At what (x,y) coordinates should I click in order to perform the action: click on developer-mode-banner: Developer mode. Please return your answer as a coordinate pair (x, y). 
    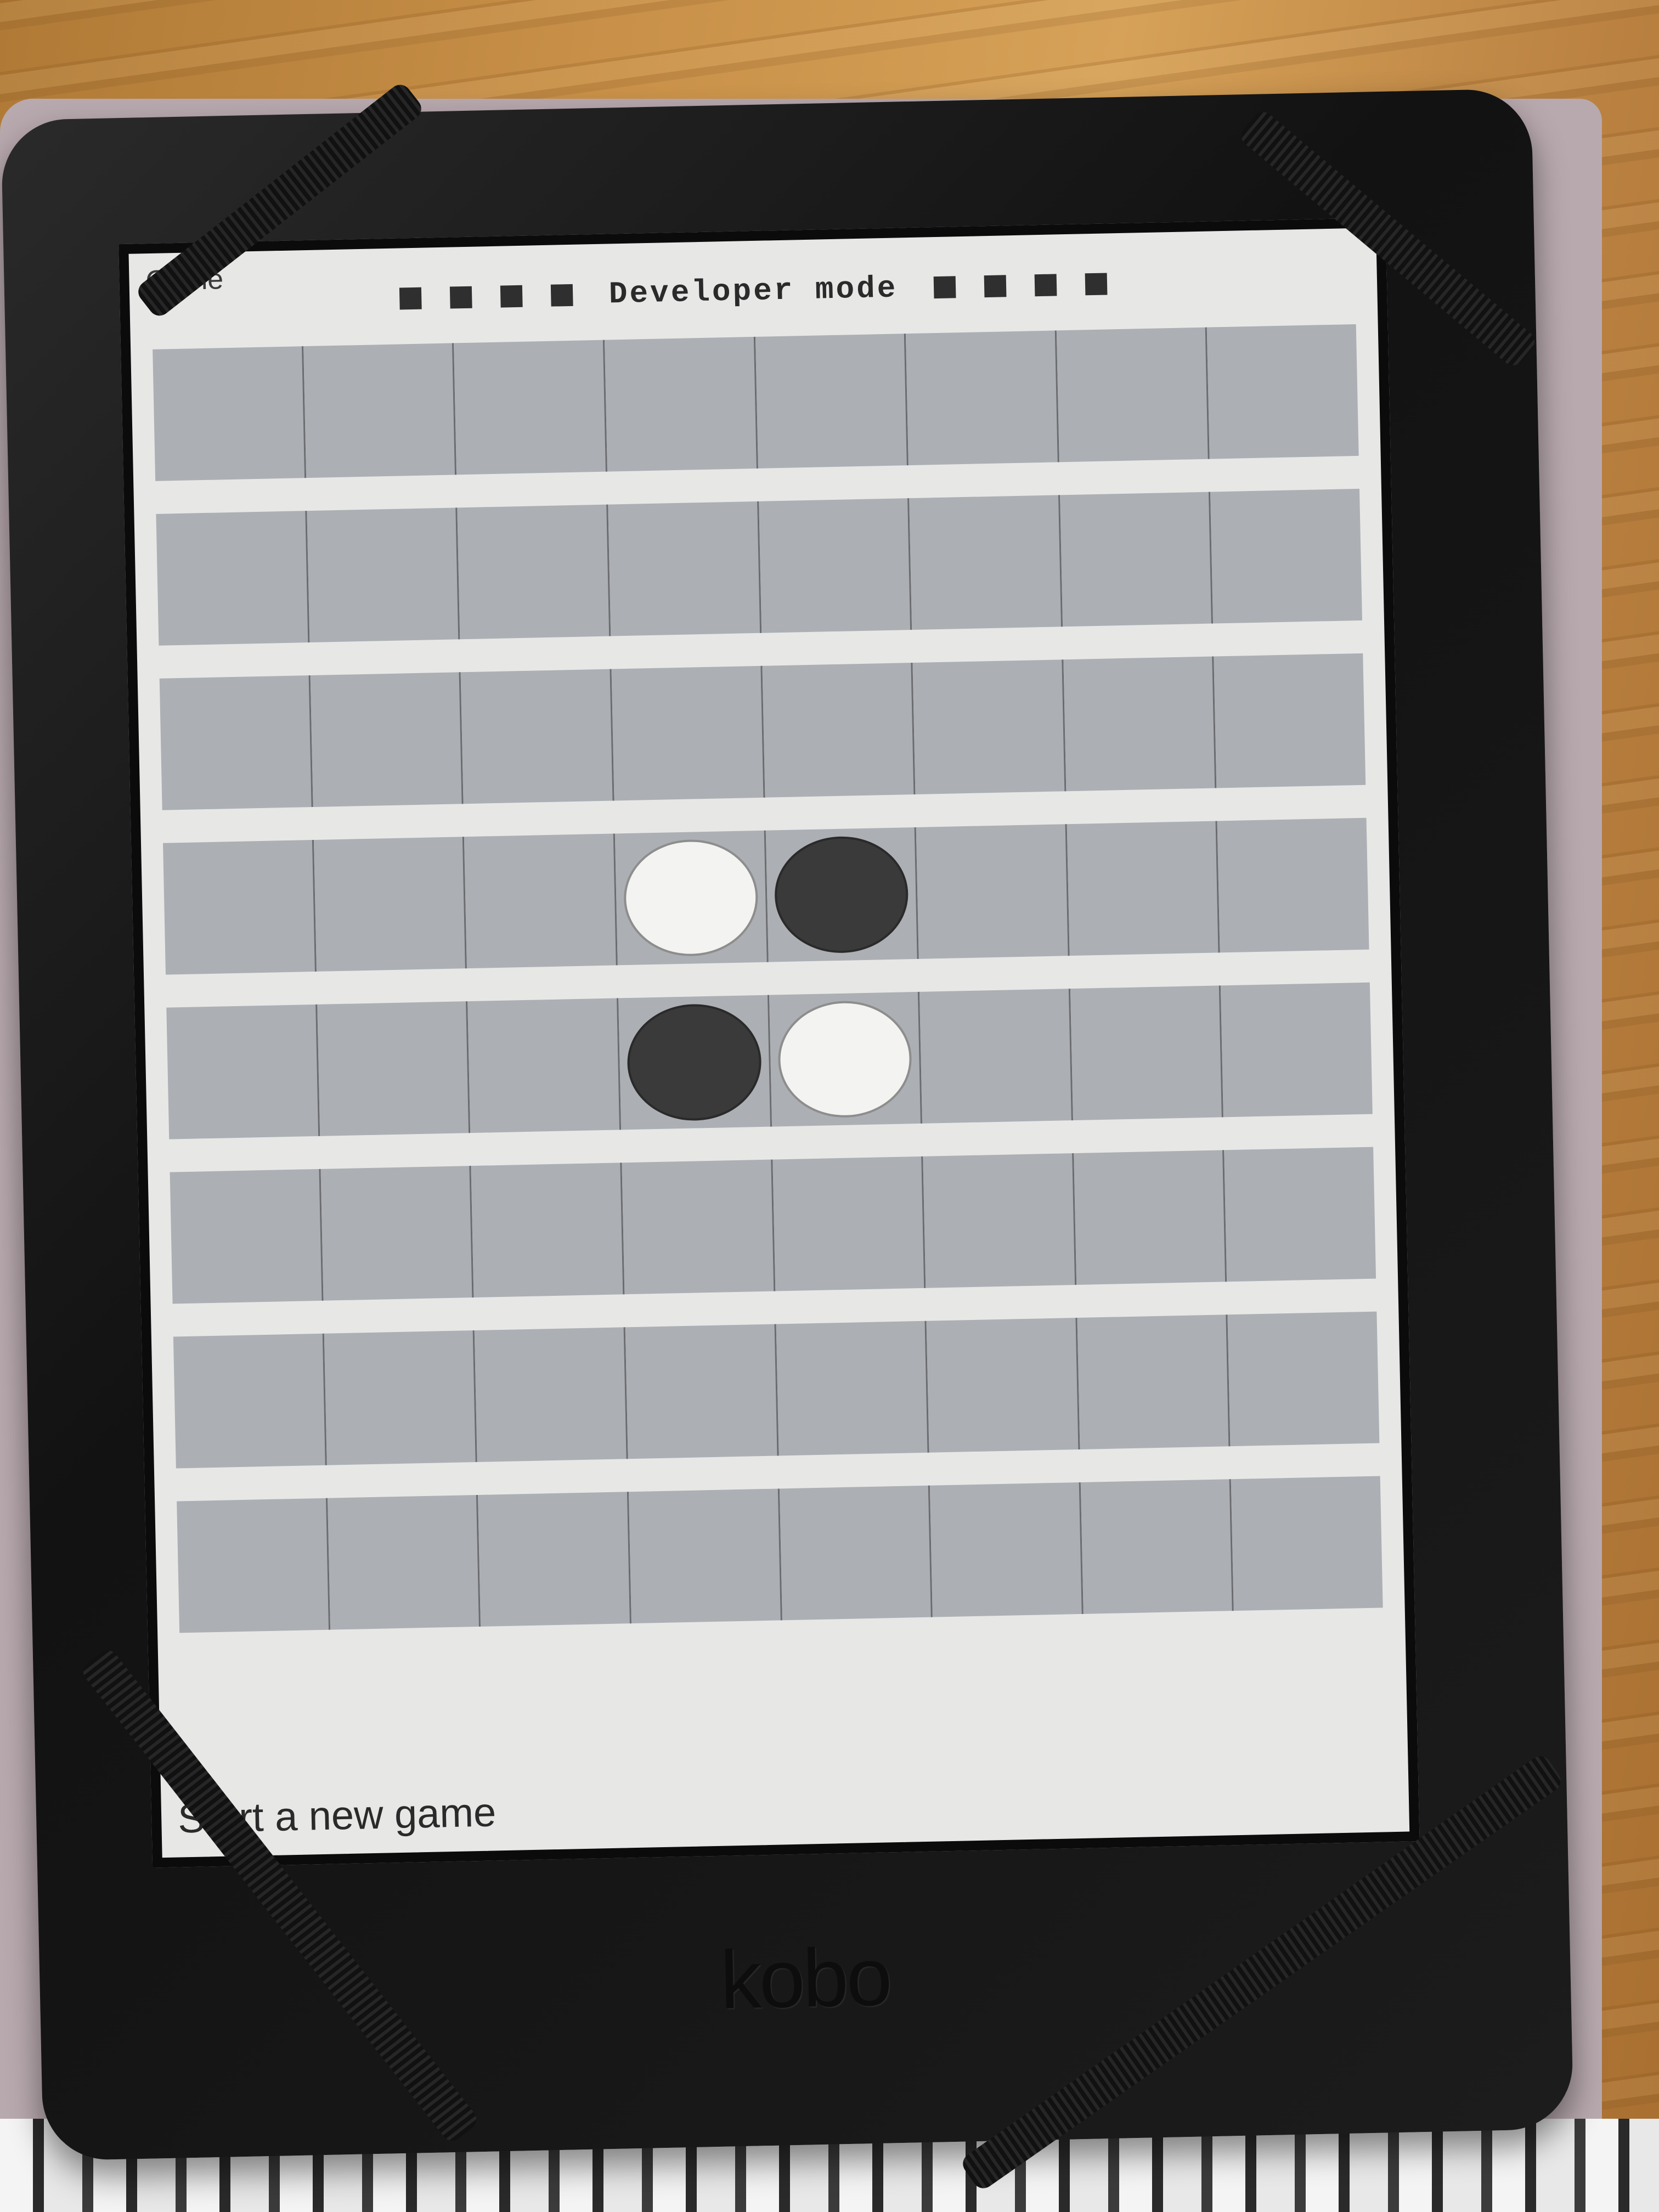
    Looking at the image, I should click on (754, 291).